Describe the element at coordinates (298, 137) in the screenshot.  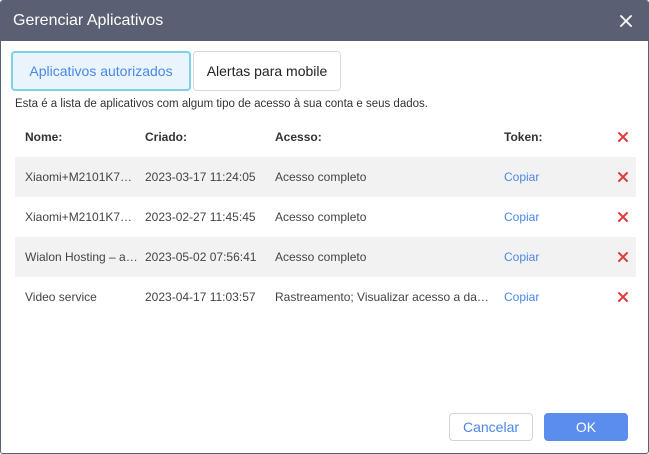
I see `header-access: Acesso:` at that location.